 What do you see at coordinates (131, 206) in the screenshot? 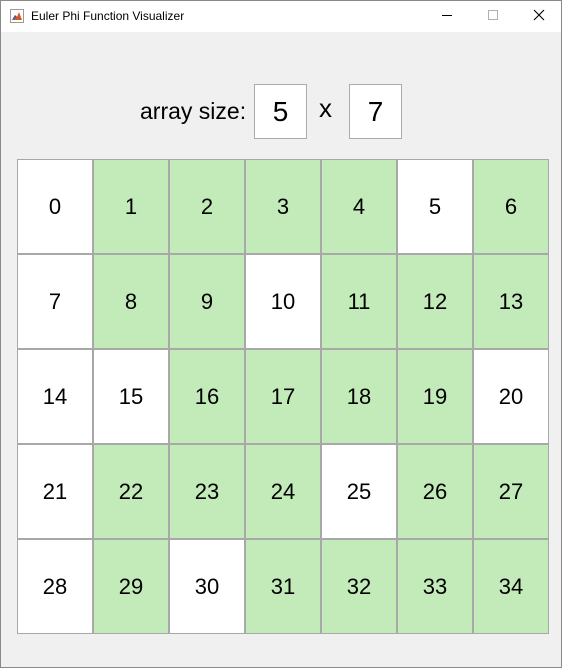
I see `grid-cell: 1` at bounding box center [131, 206].